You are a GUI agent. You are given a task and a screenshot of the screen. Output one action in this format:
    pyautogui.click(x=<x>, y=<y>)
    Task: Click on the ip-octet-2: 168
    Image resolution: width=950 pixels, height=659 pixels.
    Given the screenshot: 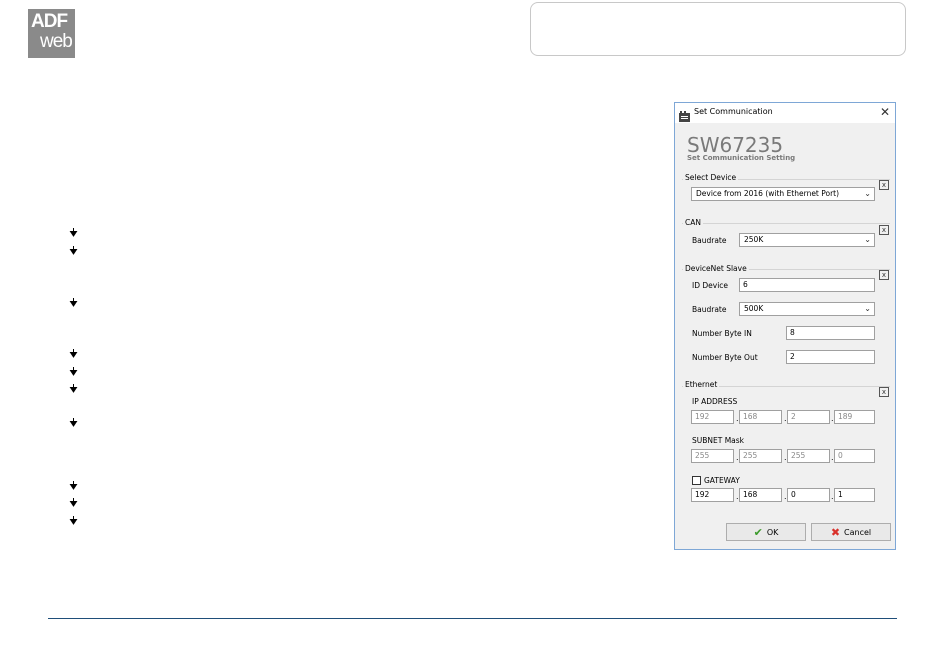 What is the action you would take?
    pyautogui.click(x=760, y=417)
    